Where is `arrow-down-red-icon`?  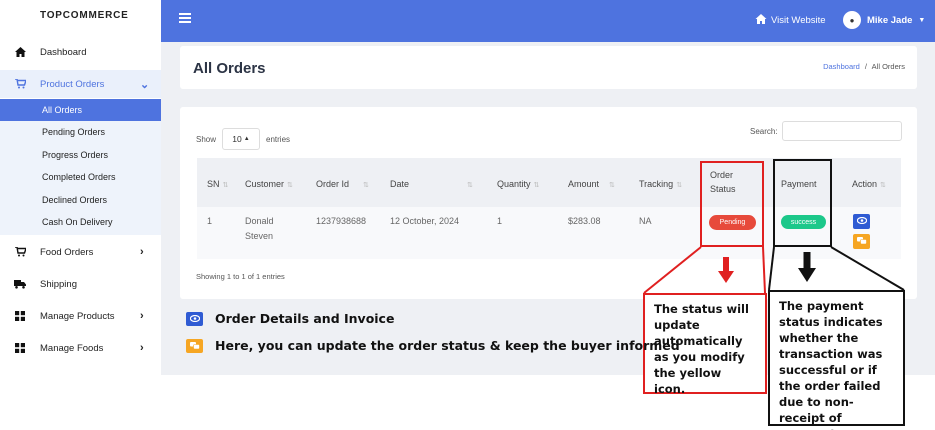 arrow-down-red-icon is located at coordinates (726, 272).